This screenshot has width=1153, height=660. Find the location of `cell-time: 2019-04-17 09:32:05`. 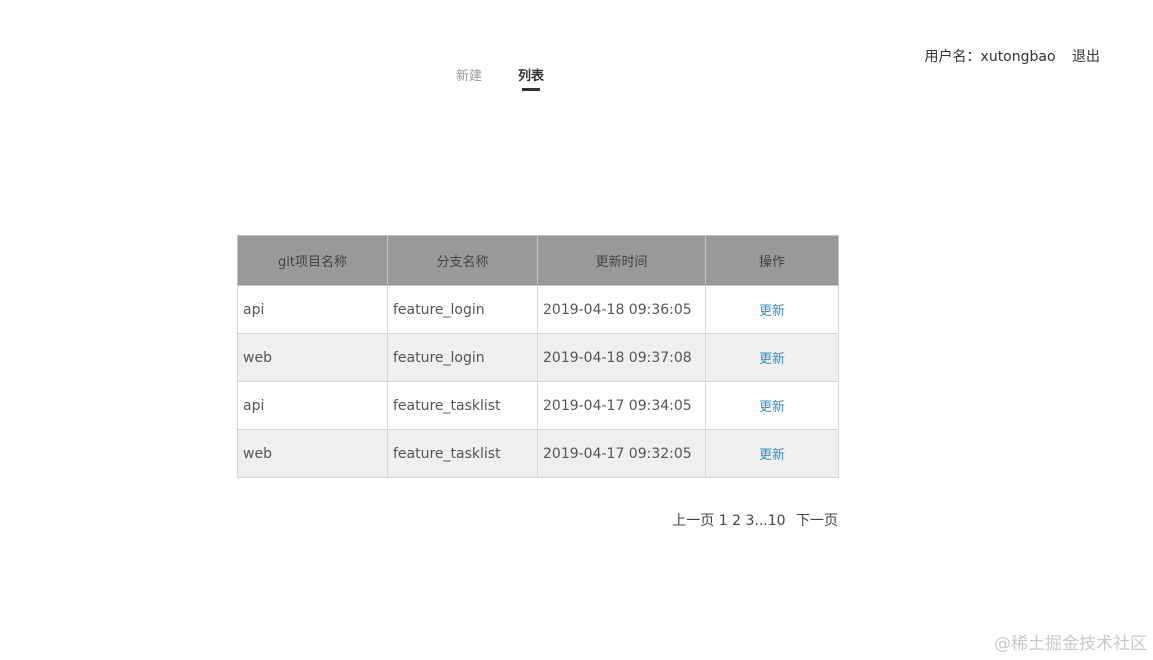

cell-time: 2019-04-17 09:32:05 is located at coordinates (621, 453).